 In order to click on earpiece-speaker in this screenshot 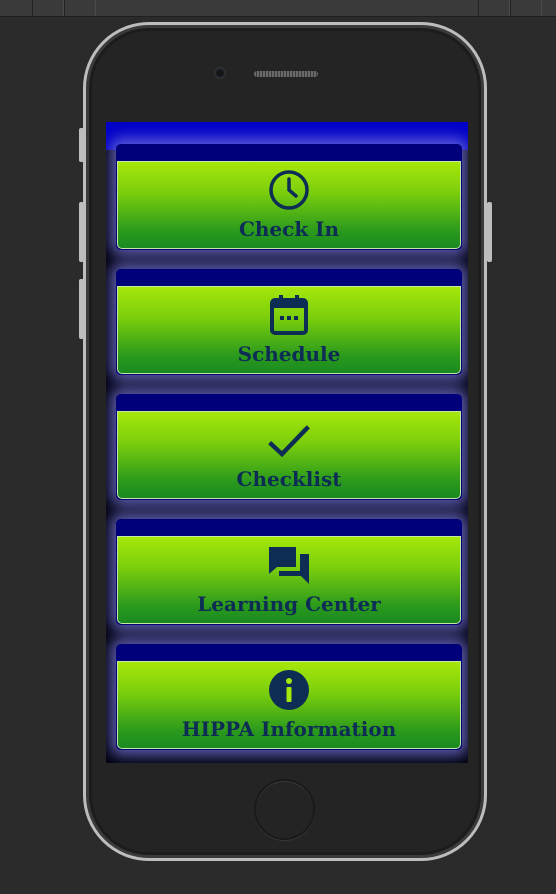, I will do `click(286, 74)`.